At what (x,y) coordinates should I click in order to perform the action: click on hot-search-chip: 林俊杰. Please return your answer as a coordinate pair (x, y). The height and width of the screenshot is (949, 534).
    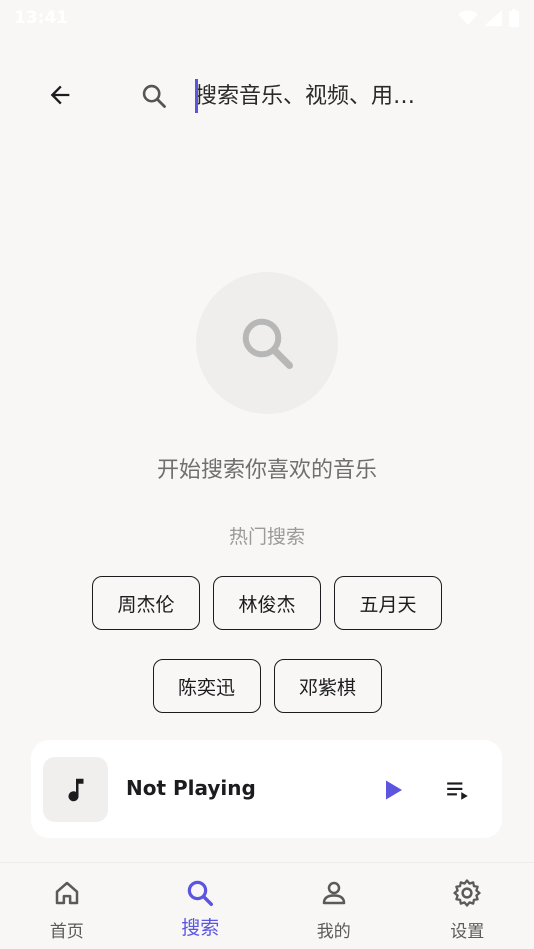
    Looking at the image, I should click on (267, 603).